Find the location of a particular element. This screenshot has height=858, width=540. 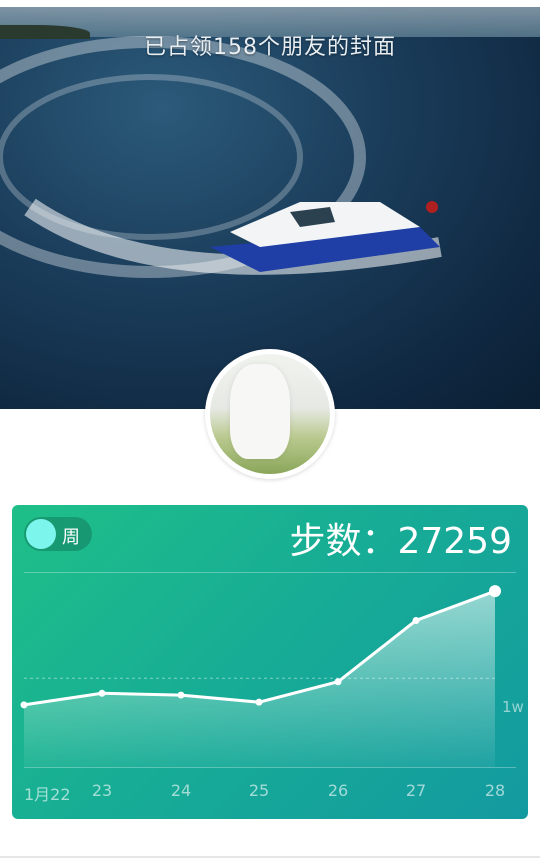

avatar is located at coordinates (270, 414).